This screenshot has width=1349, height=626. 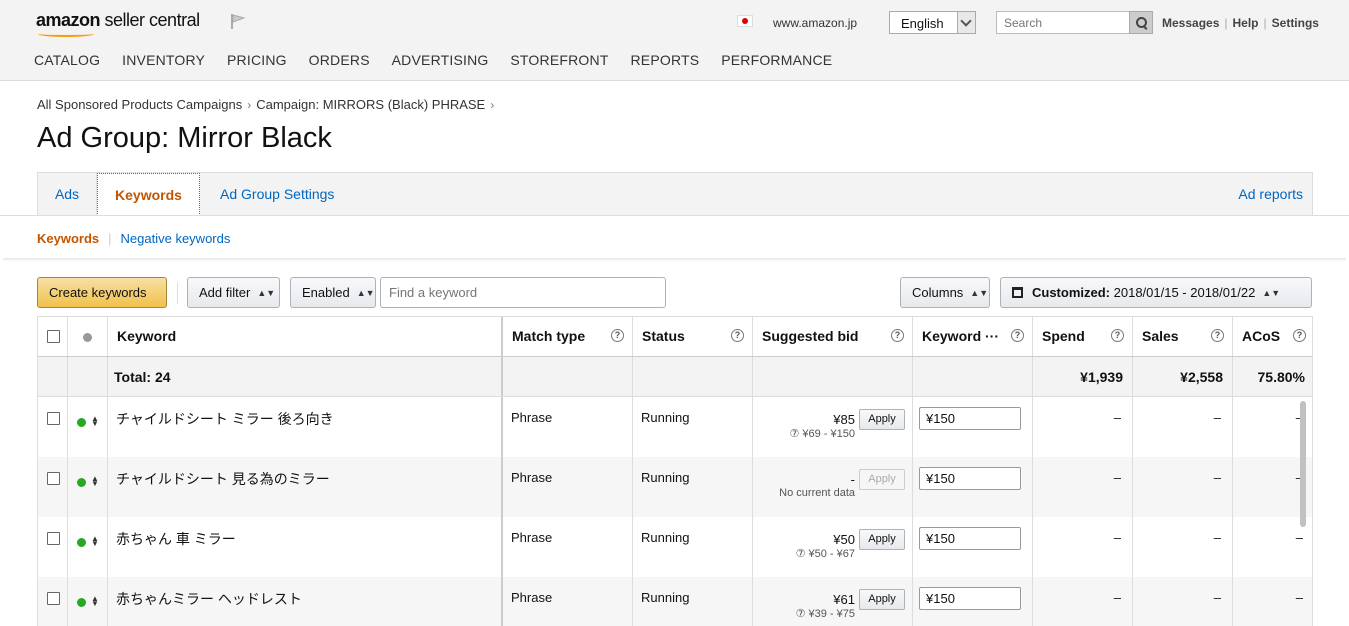 I want to click on nav-inventory: INVENTORY, so click(x=163, y=60).